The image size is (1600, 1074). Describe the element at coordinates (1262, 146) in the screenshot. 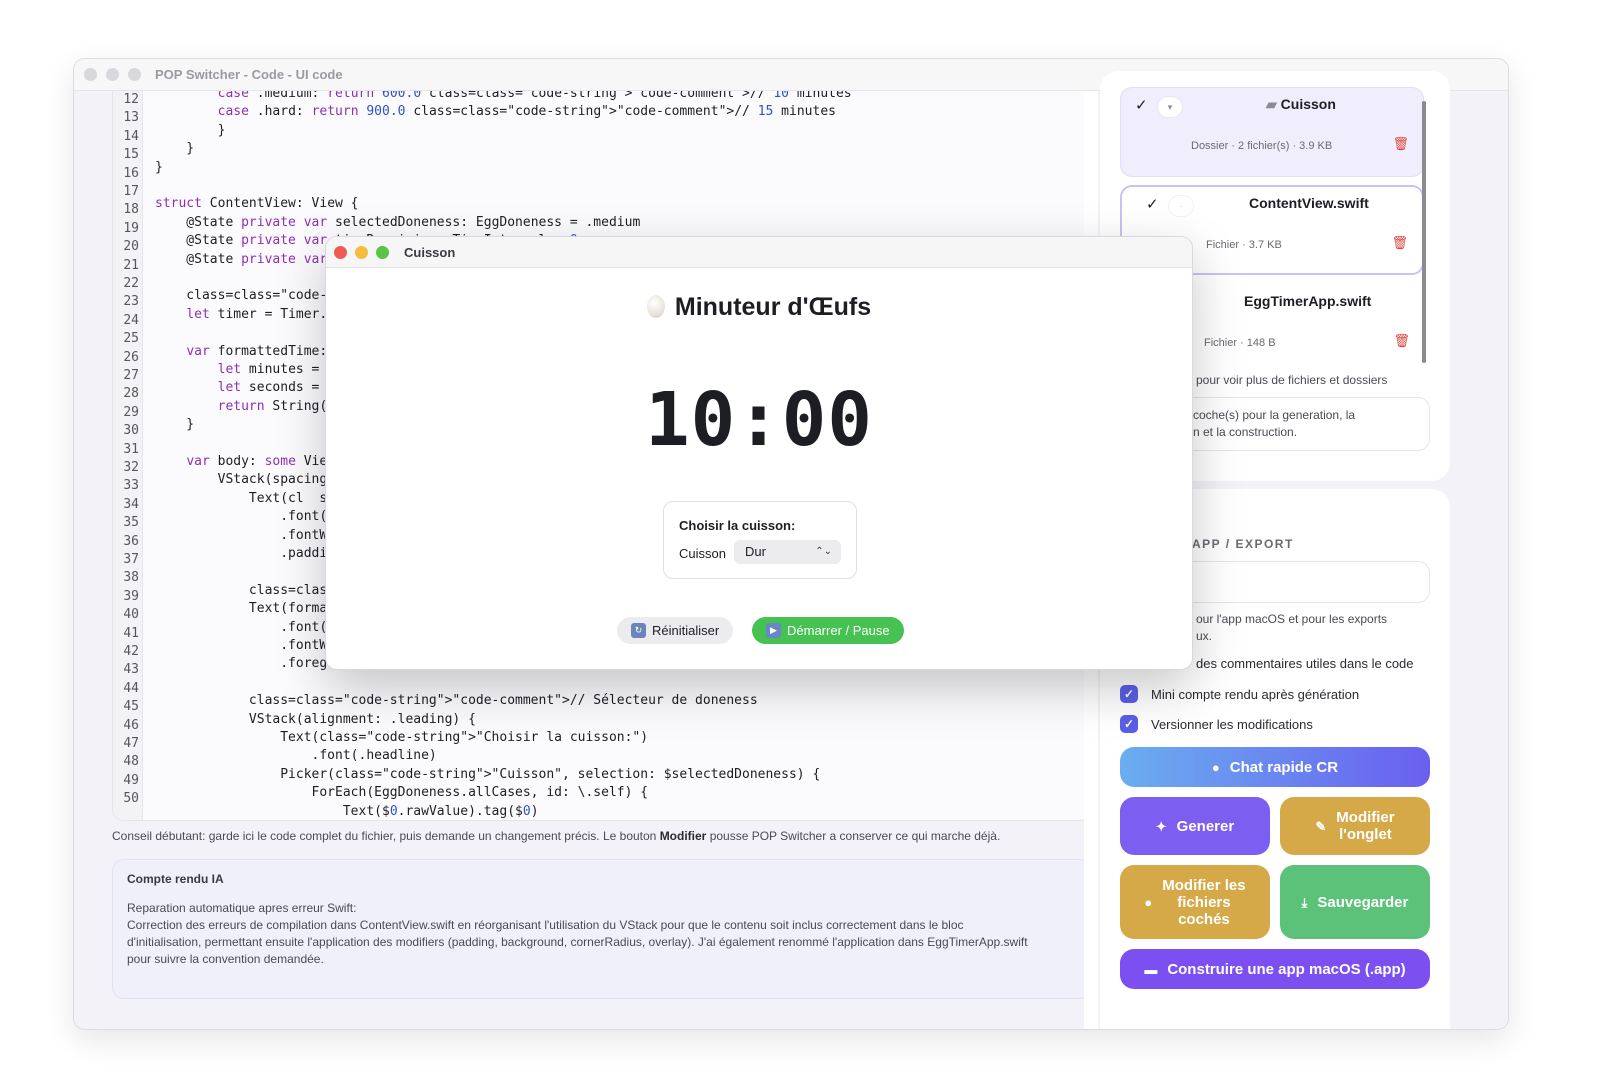

I see `file-meta: Dossier · 2 fichier(s) · 3.9 KB` at that location.